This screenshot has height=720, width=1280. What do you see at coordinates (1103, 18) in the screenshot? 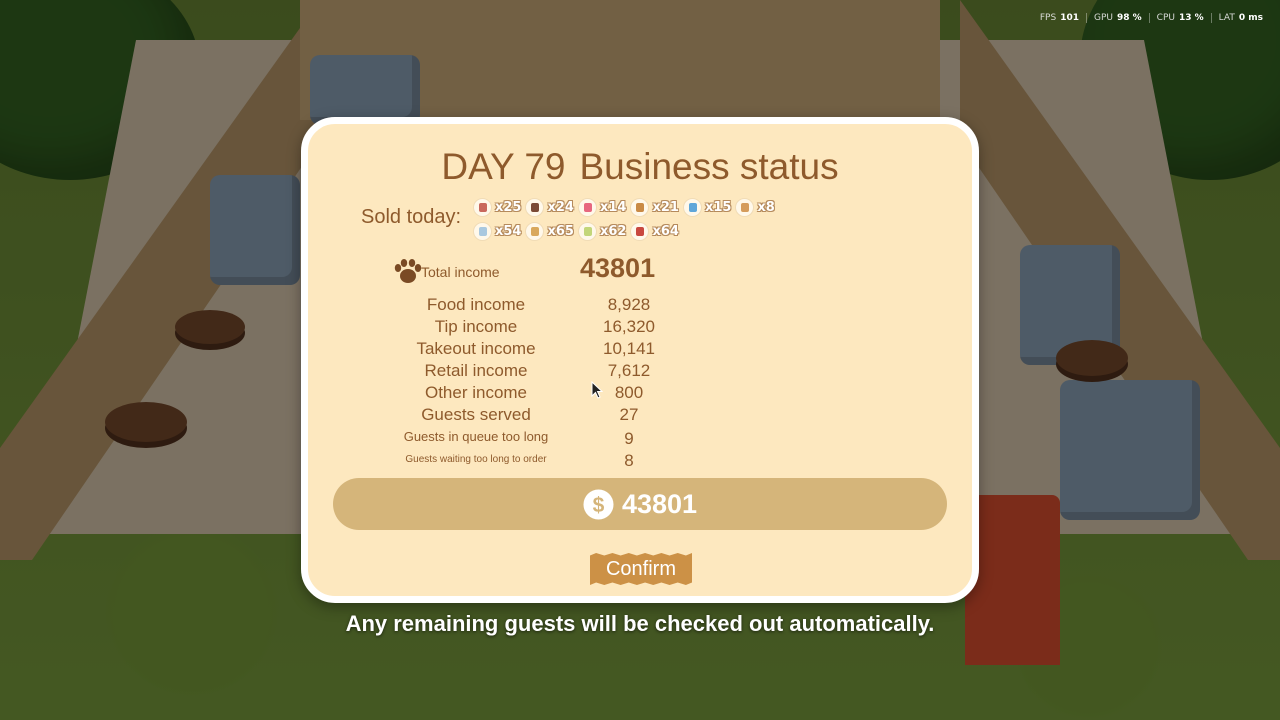
I see `gpu-label: GPU` at bounding box center [1103, 18].